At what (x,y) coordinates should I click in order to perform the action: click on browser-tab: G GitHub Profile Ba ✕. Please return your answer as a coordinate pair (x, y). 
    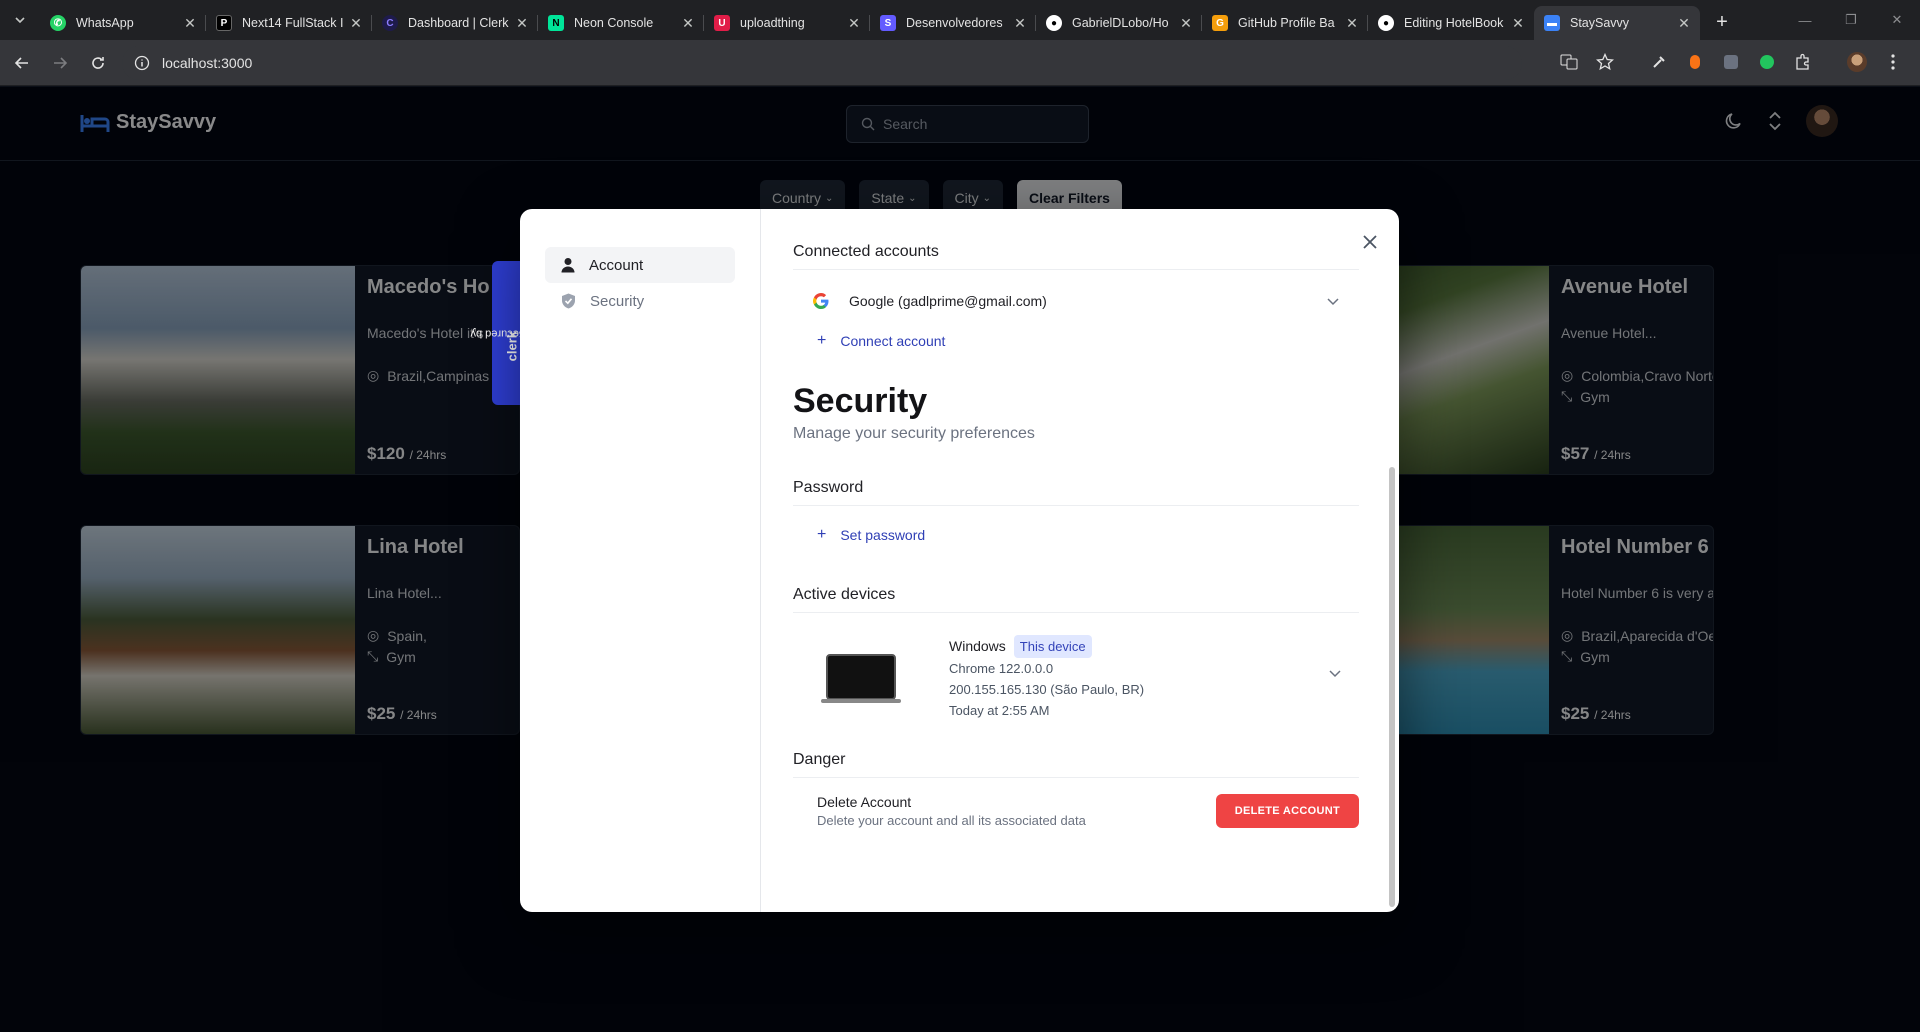
    Looking at the image, I should click on (1285, 23).